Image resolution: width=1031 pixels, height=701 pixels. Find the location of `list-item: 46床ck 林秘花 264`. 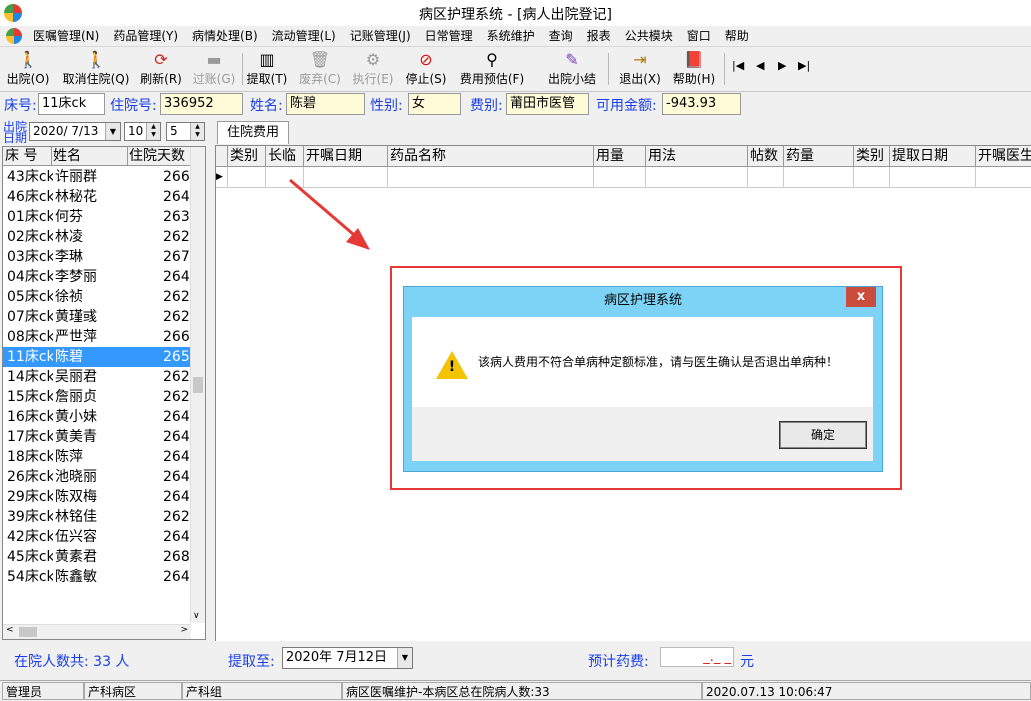

list-item: 46床ck 林秘花 264 is located at coordinates (97, 197).